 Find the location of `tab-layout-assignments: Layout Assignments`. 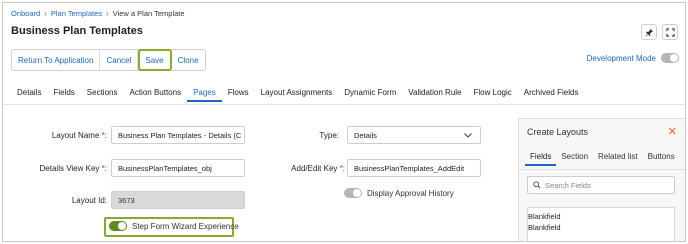

tab-layout-assignments: Layout Assignments is located at coordinates (297, 95).